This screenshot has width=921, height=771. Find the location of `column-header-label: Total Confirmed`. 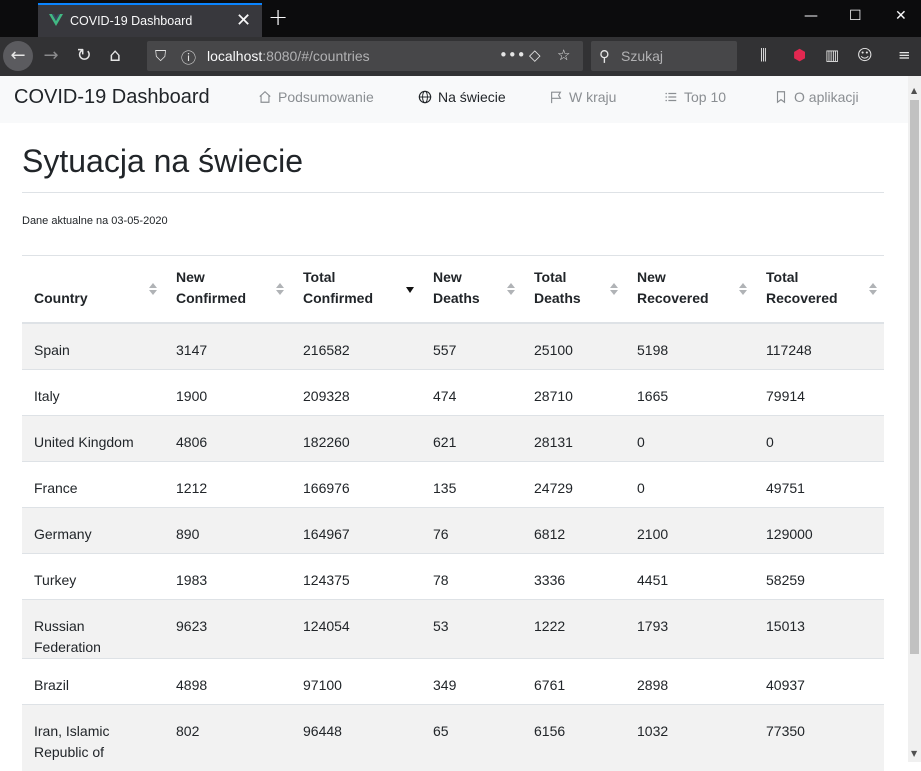

column-header-label: Total Confirmed is located at coordinates (338, 287).